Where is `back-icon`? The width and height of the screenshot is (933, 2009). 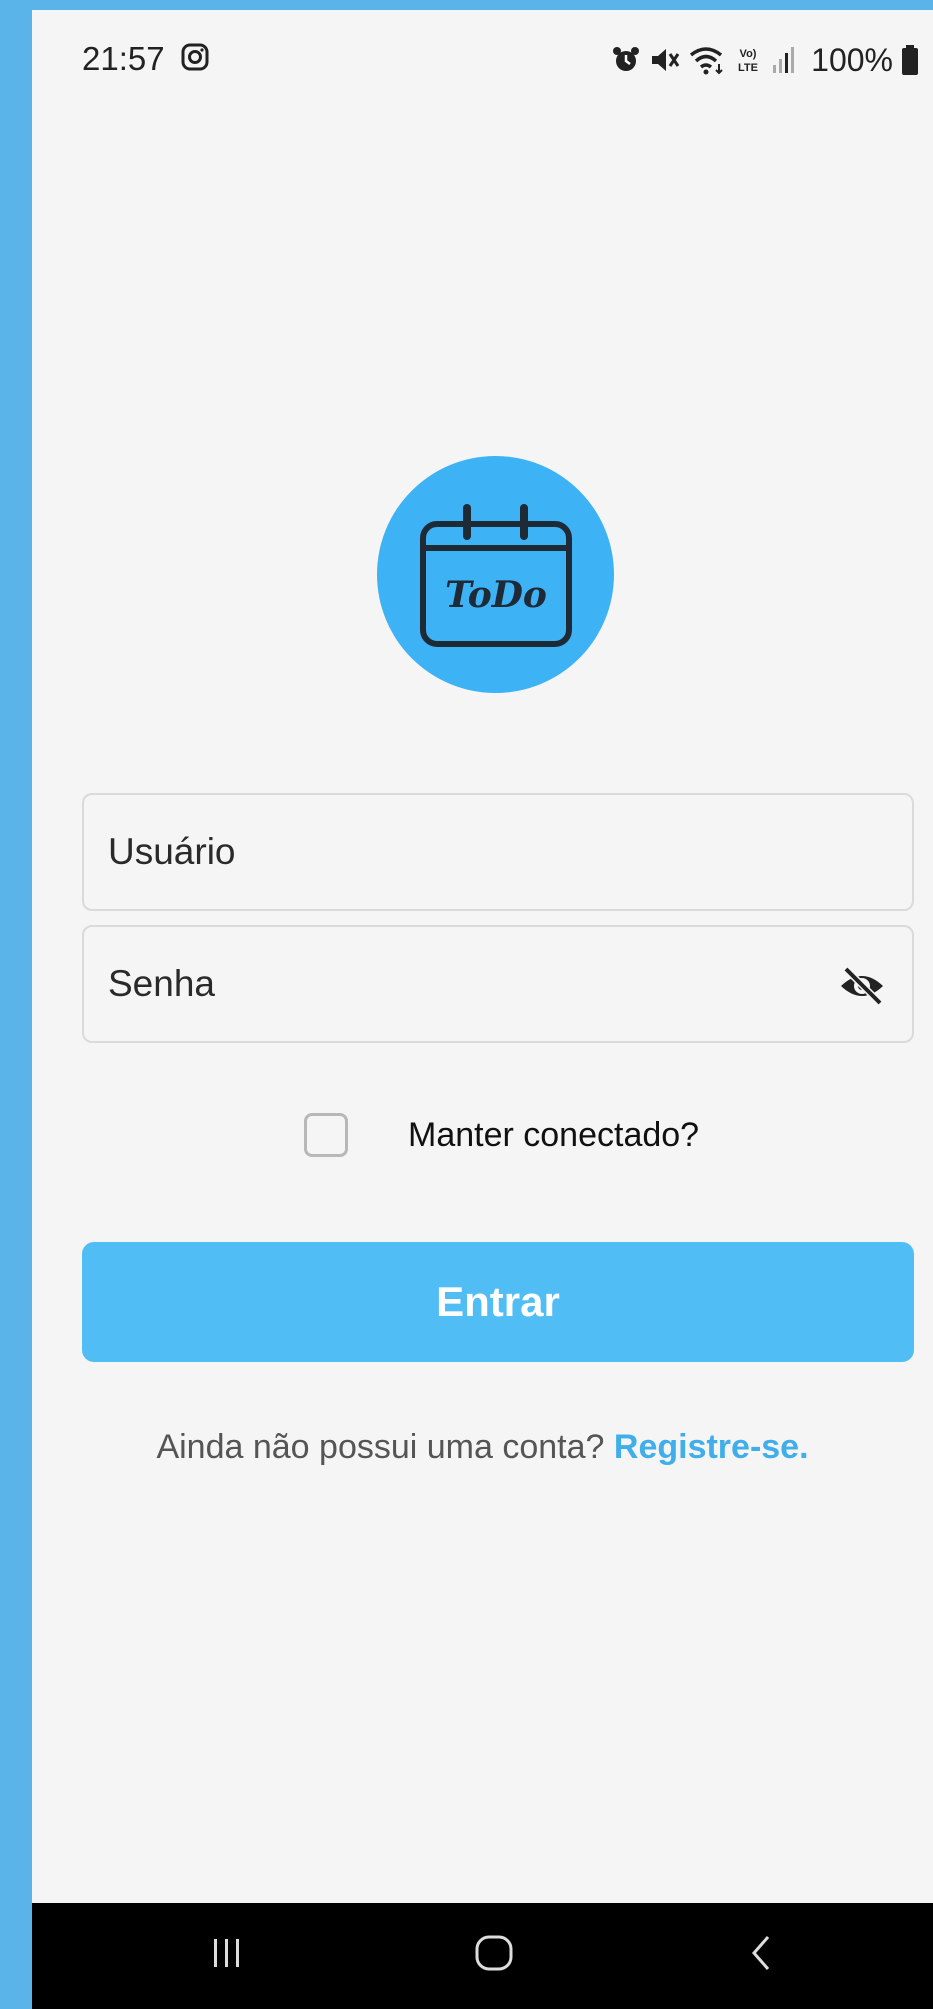
back-icon is located at coordinates (761, 1953).